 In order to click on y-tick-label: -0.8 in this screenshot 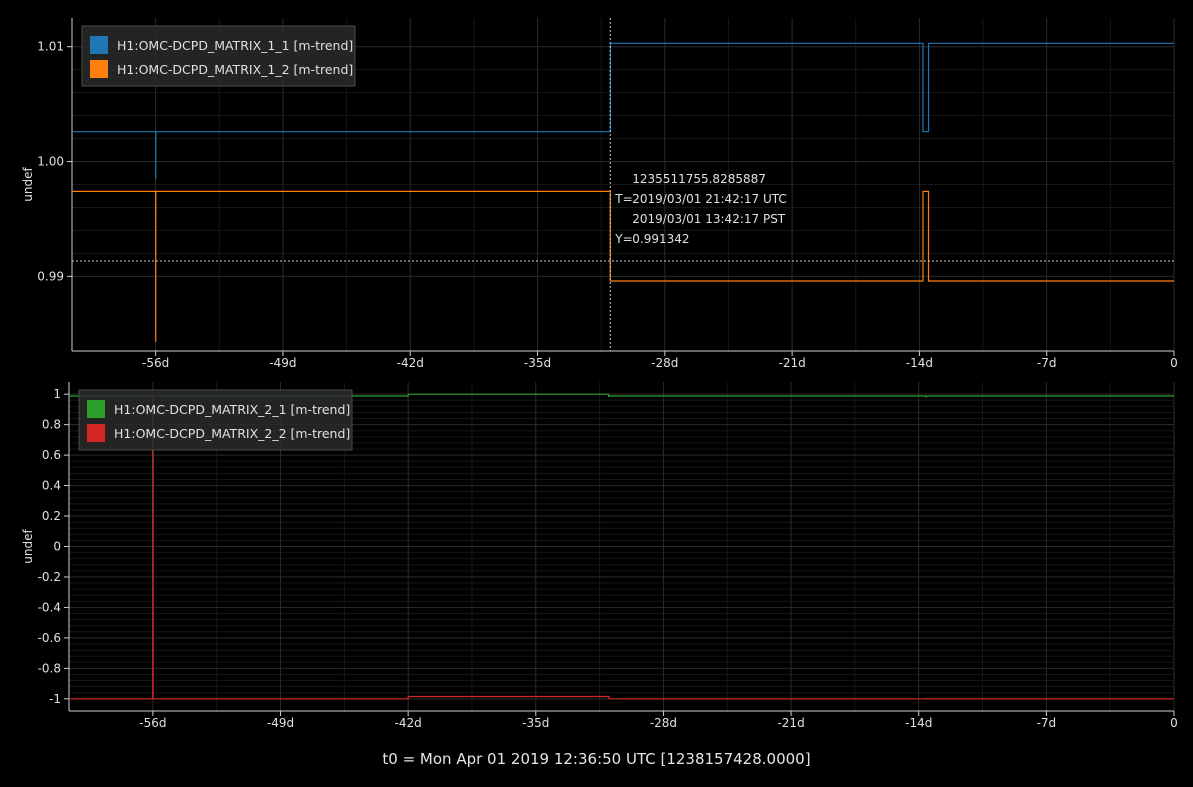, I will do `click(49, 668)`.